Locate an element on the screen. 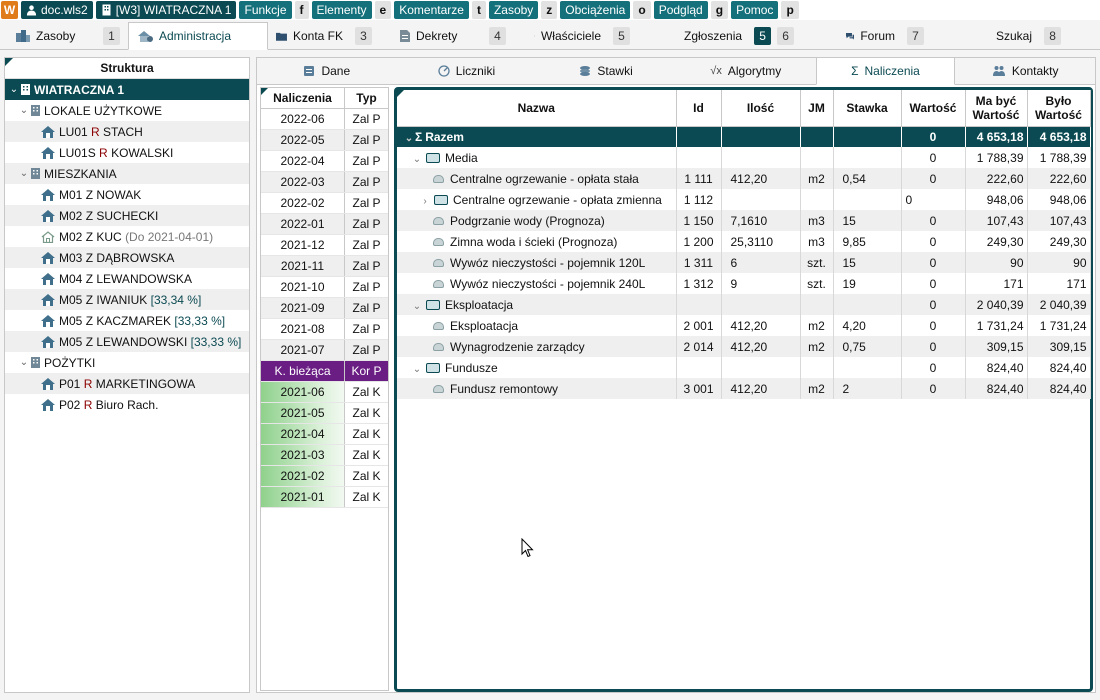 Image resolution: width=1100 pixels, height=700 pixels. tree-item-m05-iwaniuk: M05 Z IWANIUK [33,34 %] is located at coordinates (127, 299).